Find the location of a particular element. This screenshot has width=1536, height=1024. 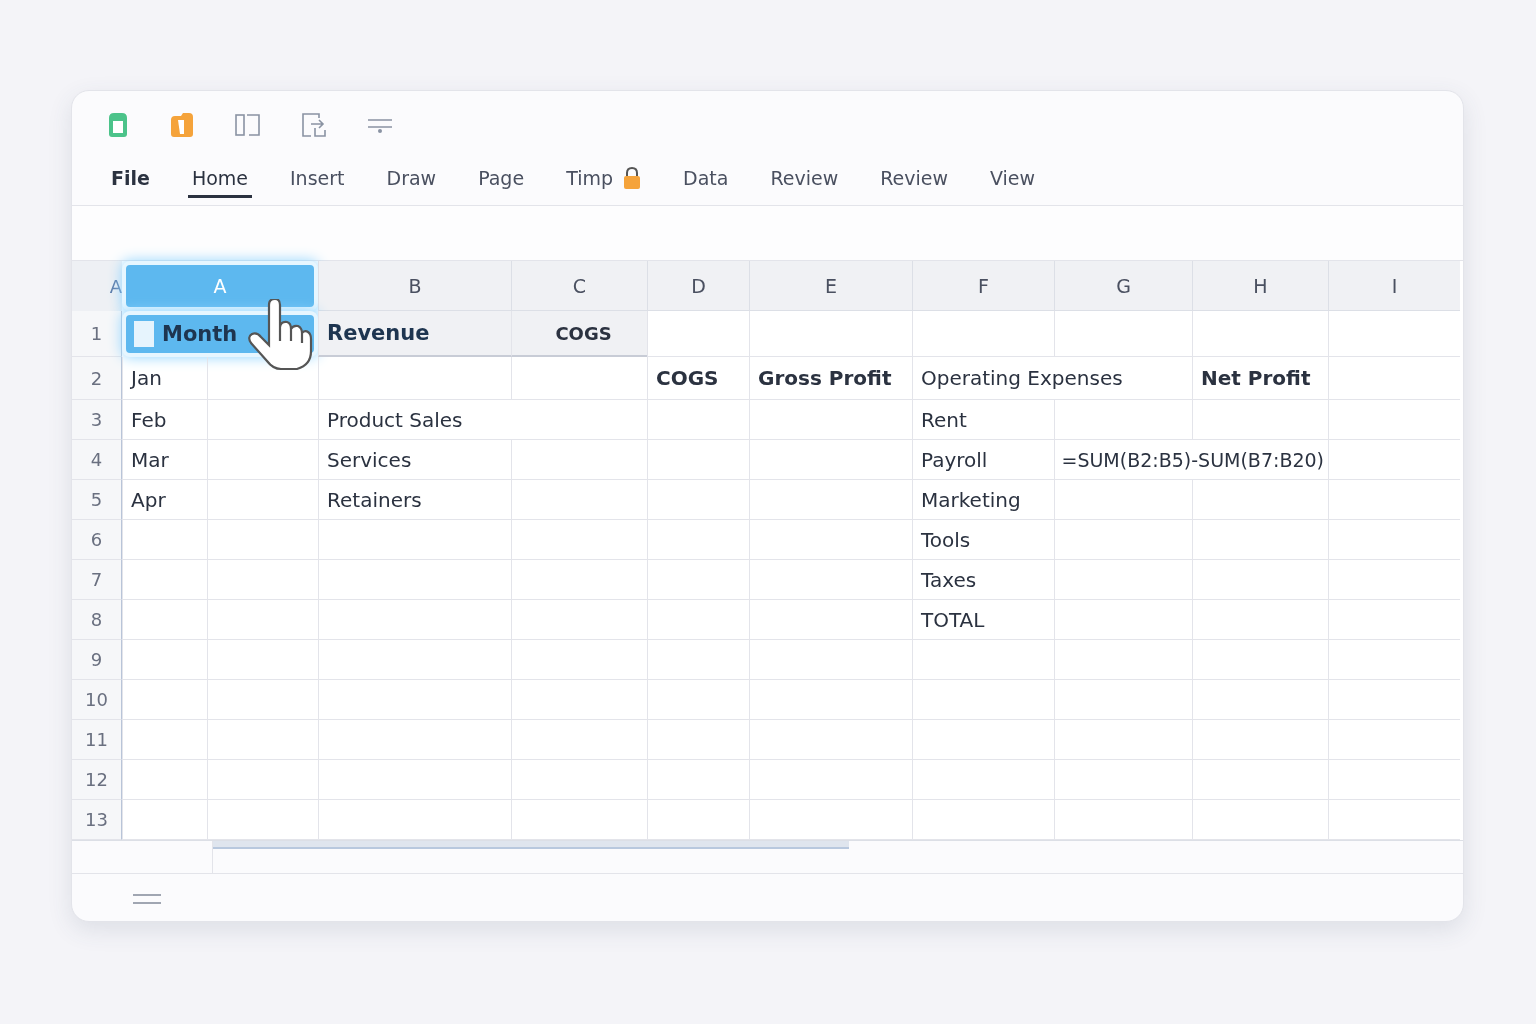

grid-cell: TOTAL is located at coordinates (983, 620).